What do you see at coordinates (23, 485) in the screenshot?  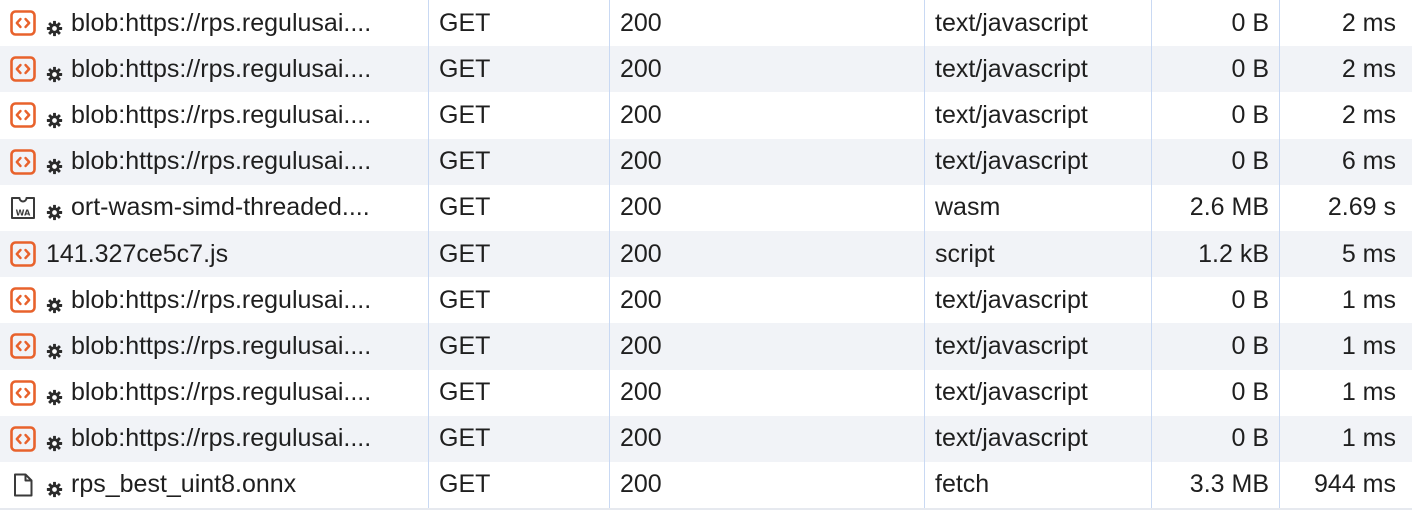 I see `document-icon` at bounding box center [23, 485].